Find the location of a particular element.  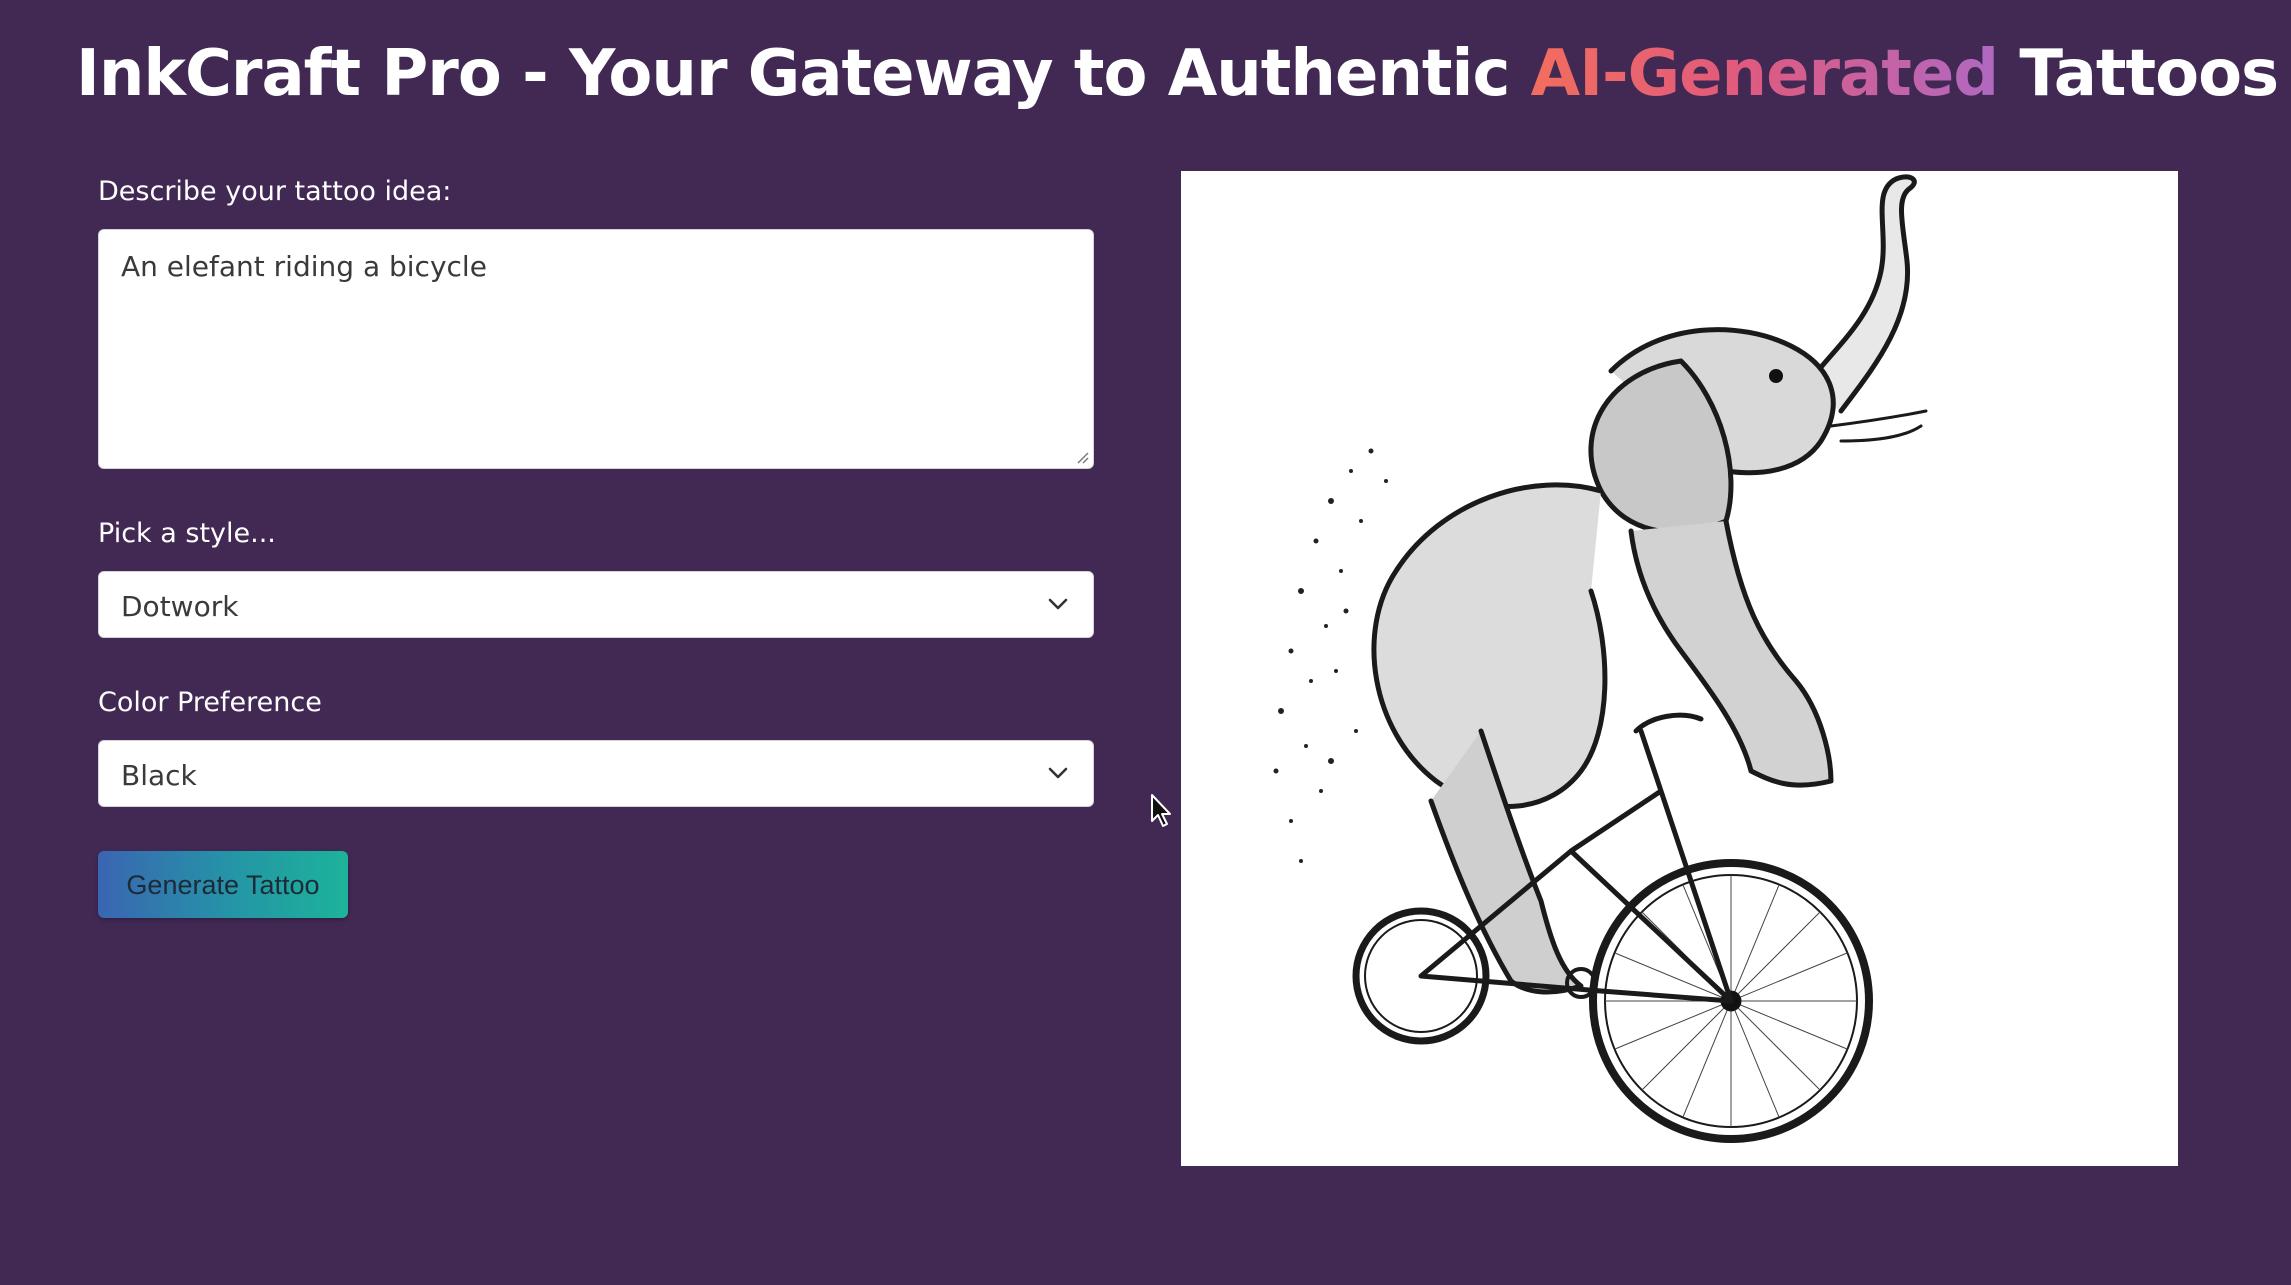

color-label: Color Preference is located at coordinates (210, 702).